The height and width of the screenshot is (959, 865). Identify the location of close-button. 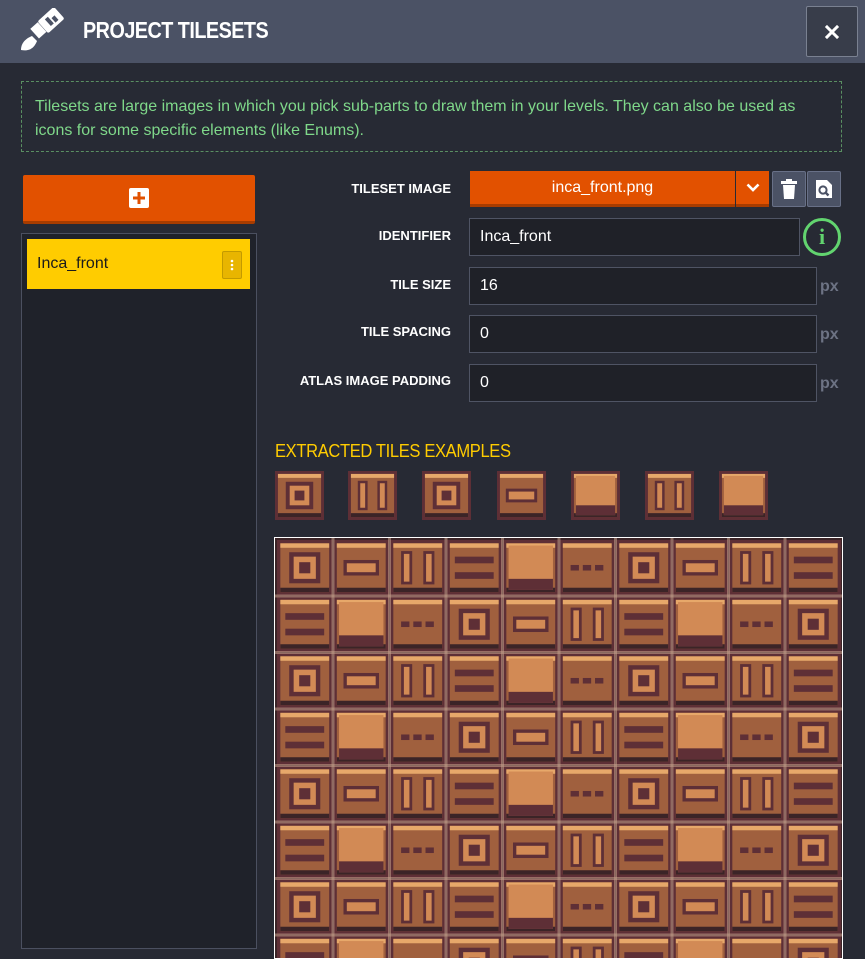
(832, 31).